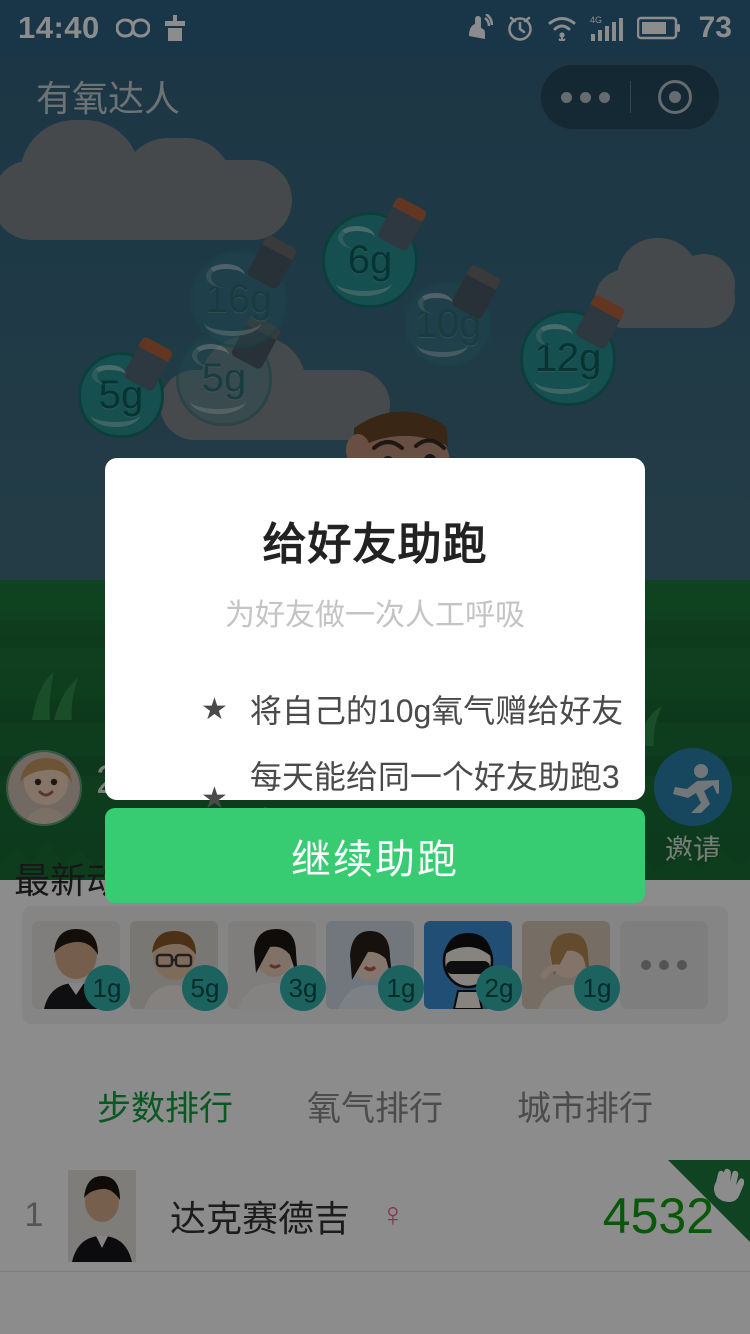 This screenshot has width=750, height=1334. Describe the element at coordinates (375, 855) in the screenshot. I see `continue-assist-button: 继续助跑` at that location.